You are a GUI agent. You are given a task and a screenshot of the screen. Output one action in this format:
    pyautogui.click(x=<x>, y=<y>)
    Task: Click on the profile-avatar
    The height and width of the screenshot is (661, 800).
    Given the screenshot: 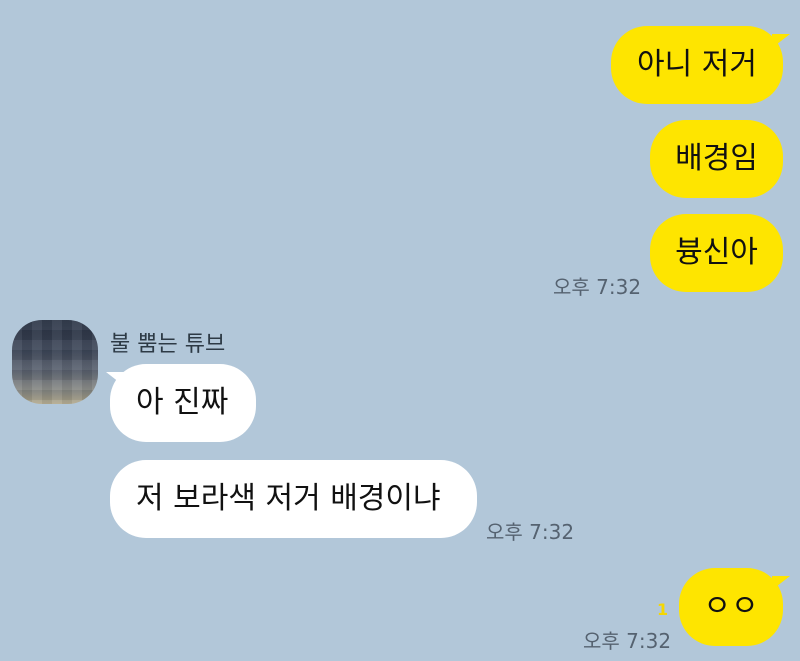 What is the action you would take?
    pyautogui.click(x=55, y=362)
    